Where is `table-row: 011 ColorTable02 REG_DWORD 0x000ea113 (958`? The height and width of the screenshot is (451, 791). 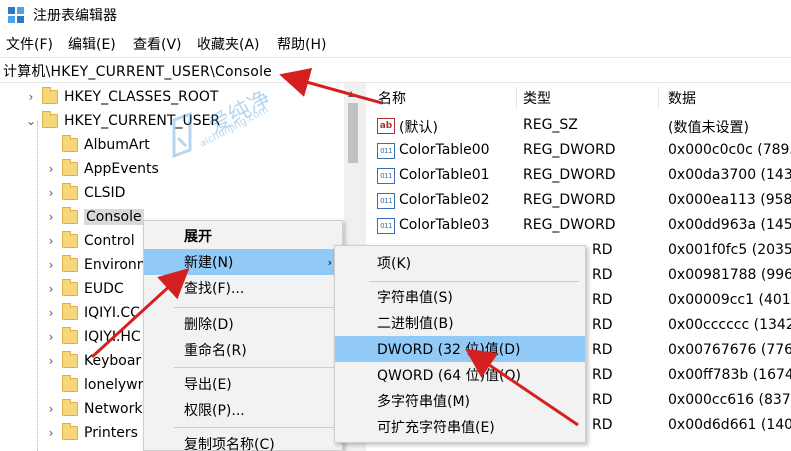
table-row: 011 ColorTable02 REG_DWORD 0x000ea113 (958 is located at coordinates (578, 201).